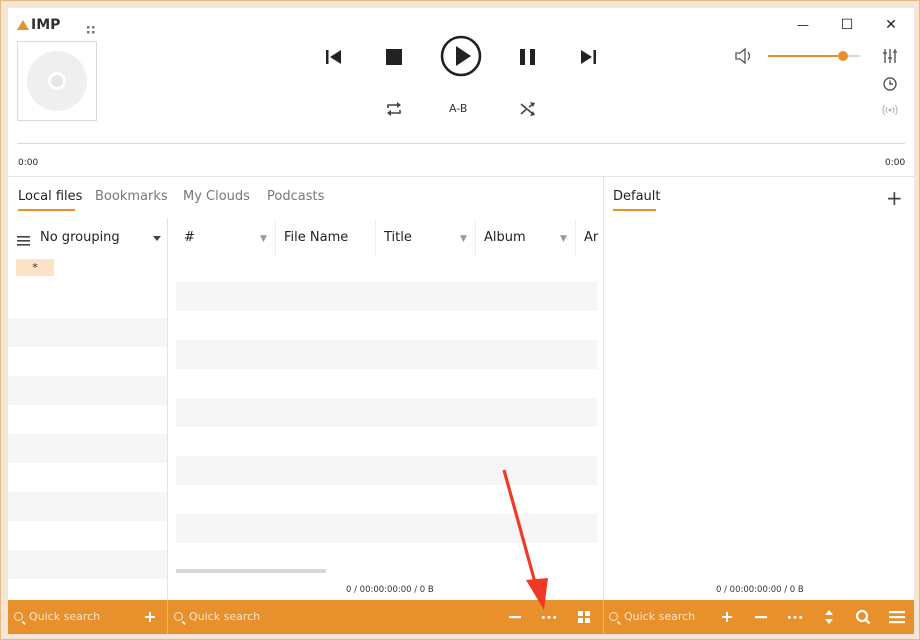  What do you see at coordinates (390, 590) in the screenshot?
I see `file-list-status: 0 / 00:00:00:00 / 0 B` at bounding box center [390, 590].